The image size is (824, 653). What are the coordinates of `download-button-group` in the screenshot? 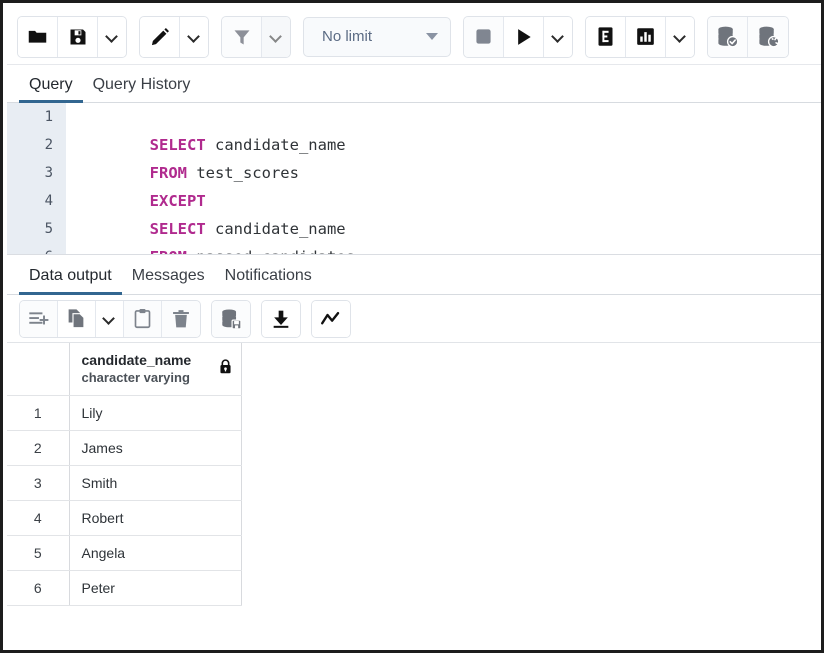 It's located at (281, 318).